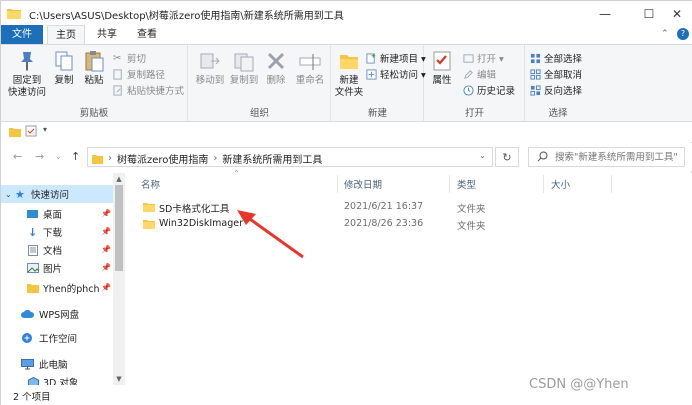  Describe the element at coordinates (57, 379) in the screenshot. I see `nav-item-3d-objects: 3D 对象` at that location.